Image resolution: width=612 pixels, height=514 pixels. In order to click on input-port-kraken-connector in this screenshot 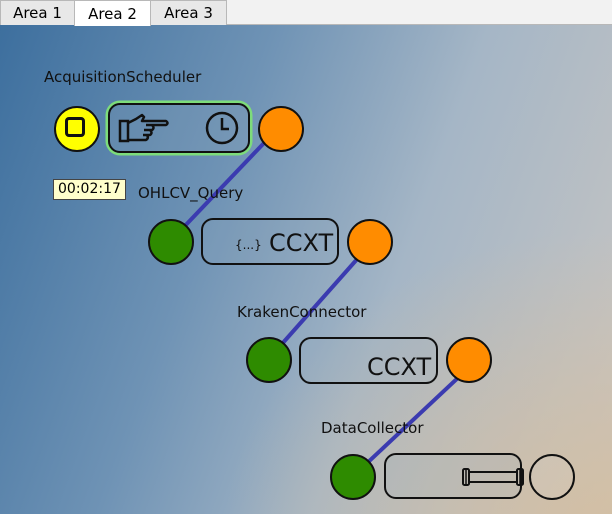, I will do `click(269, 360)`.